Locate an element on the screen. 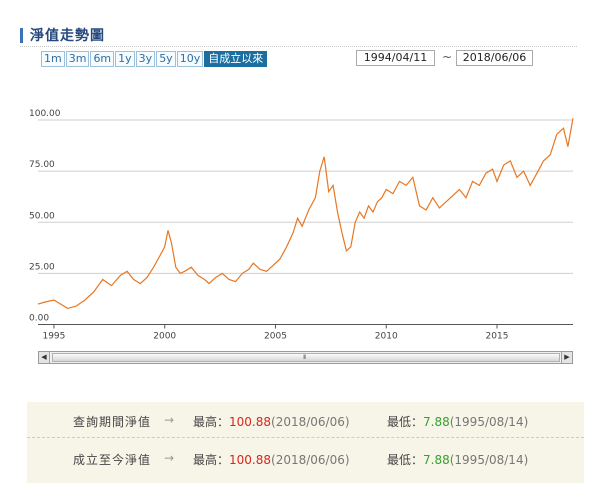 This screenshot has width=600, height=483. y-tick-label: 0.00 is located at coordinates (39, 319).